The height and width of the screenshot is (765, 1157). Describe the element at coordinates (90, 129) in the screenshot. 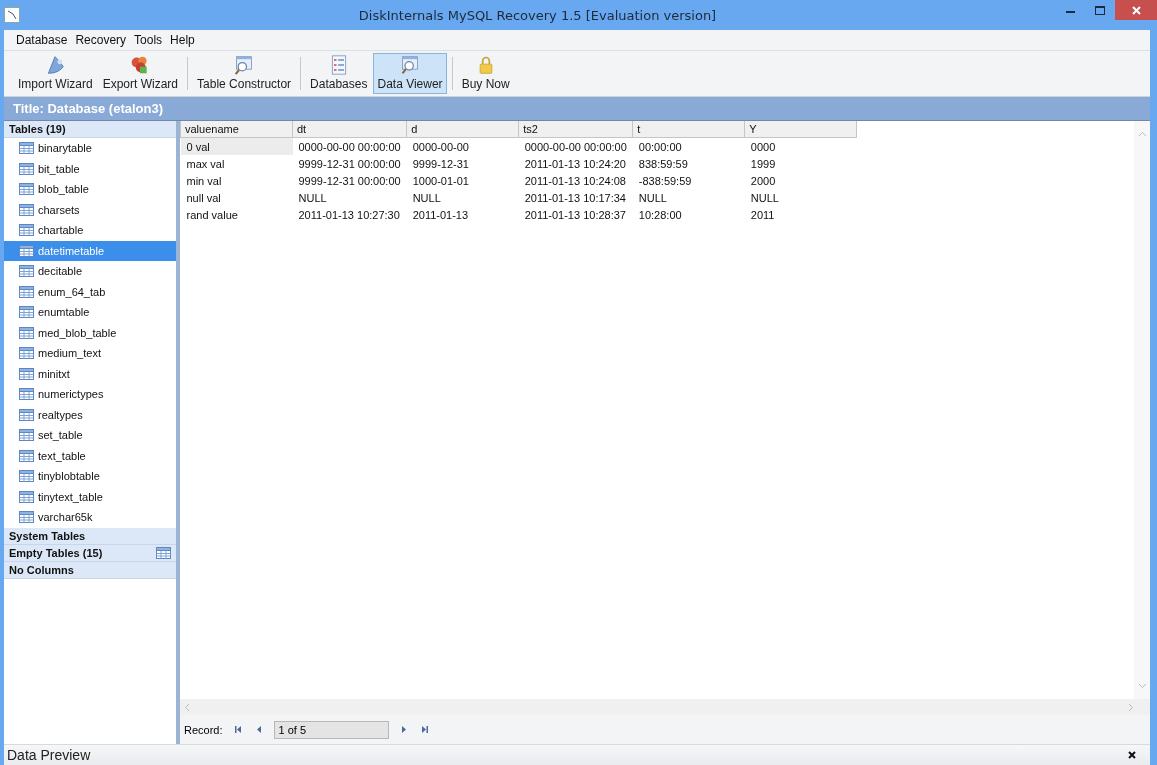

I see `section-header: Tables (19)` at that location.